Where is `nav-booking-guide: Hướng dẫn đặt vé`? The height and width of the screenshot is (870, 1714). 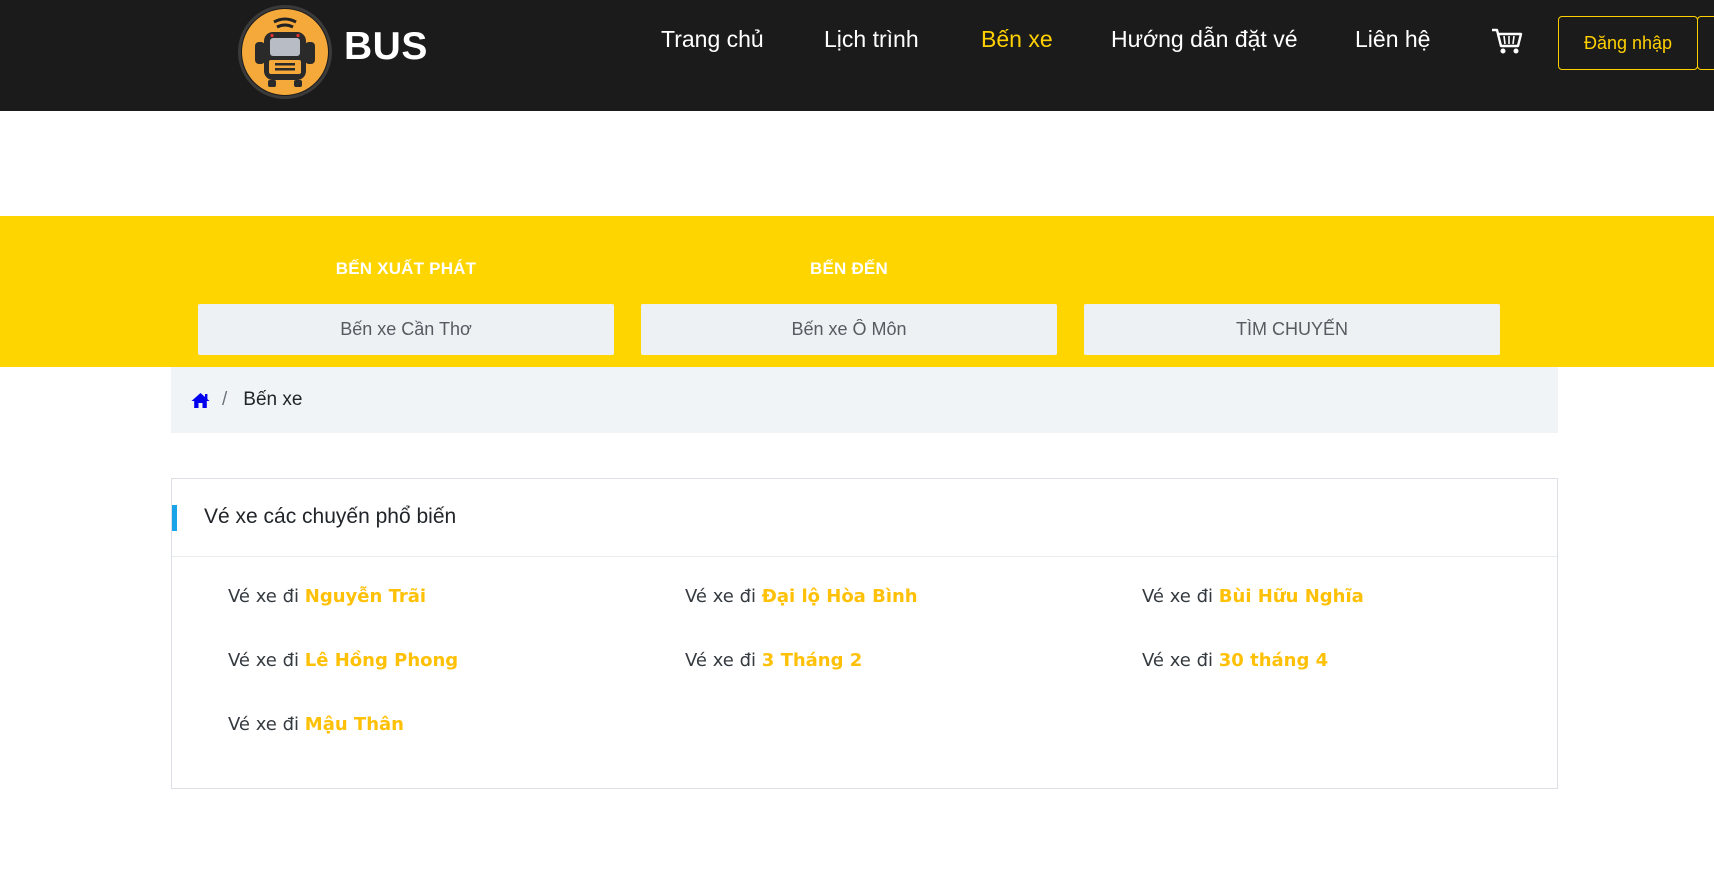 nav-booking-guide: Hướng dẫn đặt vé is located at coordinates (1204, 39).